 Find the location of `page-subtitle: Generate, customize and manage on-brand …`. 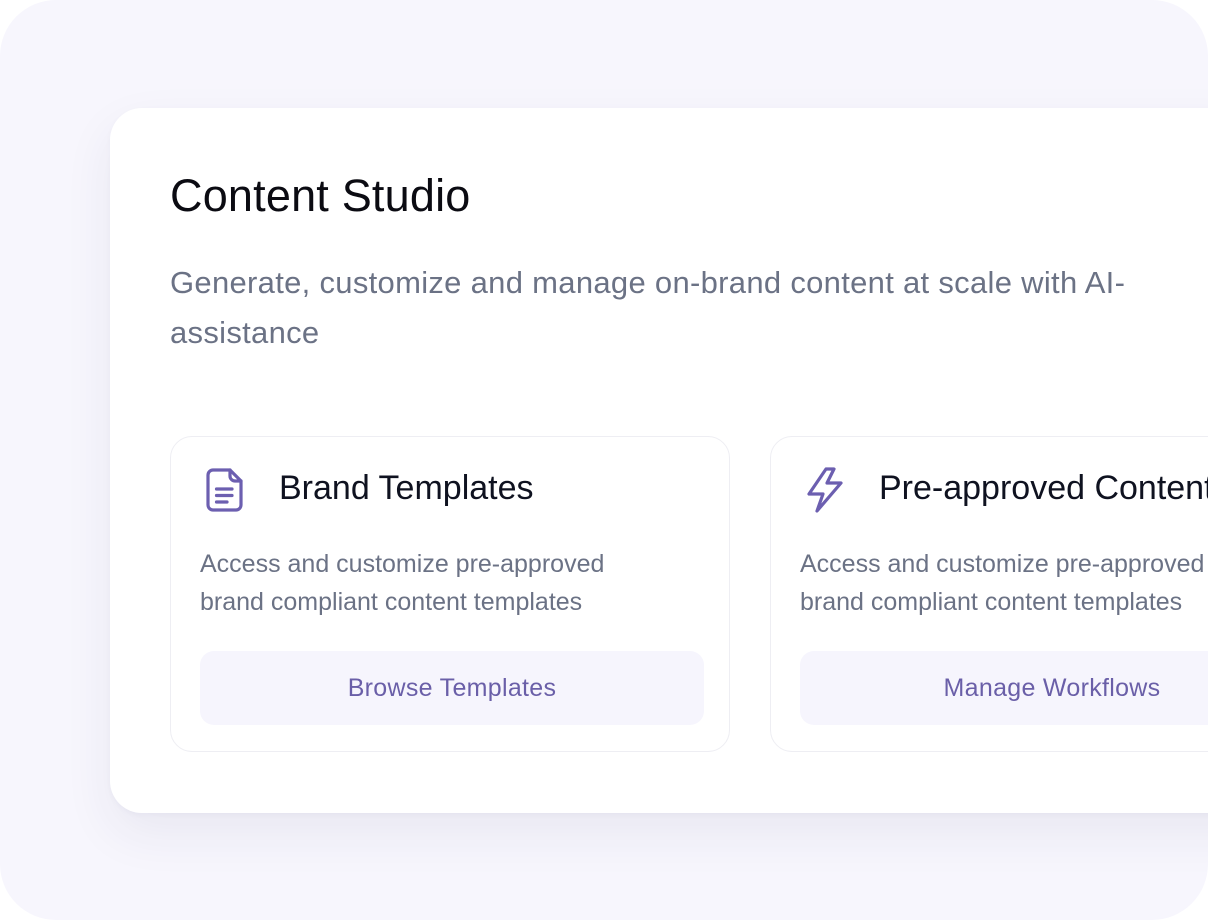

page-subtitle: Generate, customize and manage on-brand … is located at coordinates (648, 307).